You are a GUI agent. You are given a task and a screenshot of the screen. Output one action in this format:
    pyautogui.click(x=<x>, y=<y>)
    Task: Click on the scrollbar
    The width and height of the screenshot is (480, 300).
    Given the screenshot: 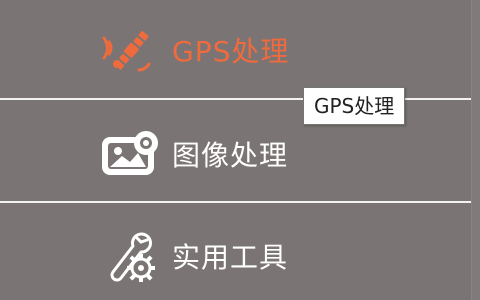 What is the action you would take?
    pyautogui.click(x=475, y=150)
    